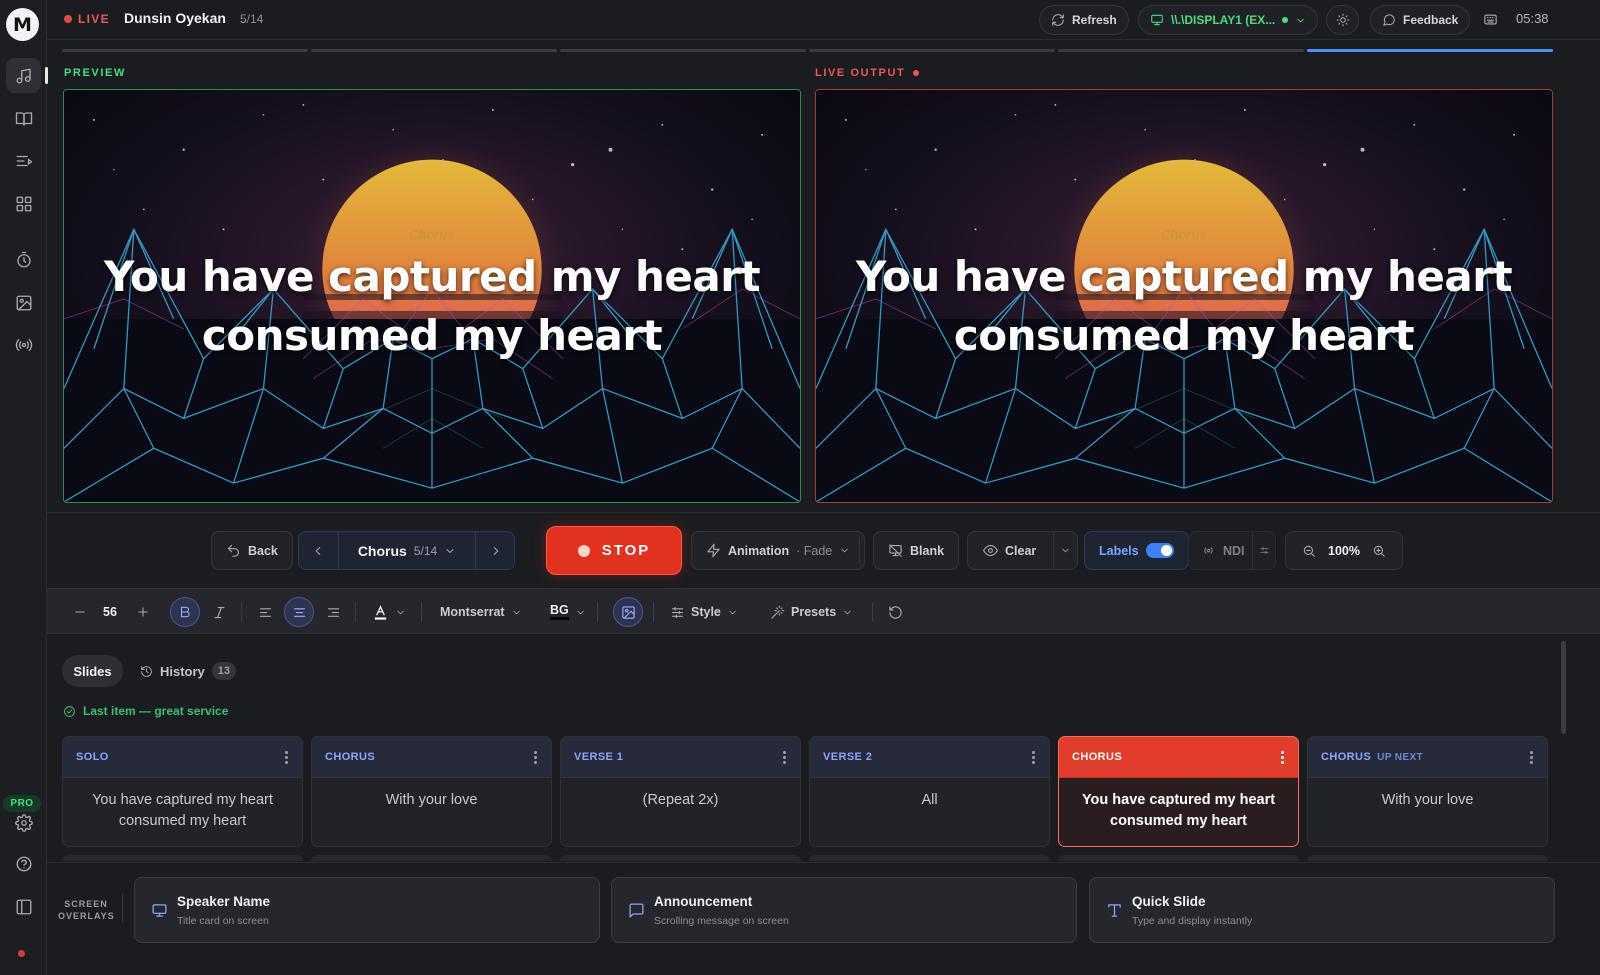 This screenshot has height=975, width=1600. I want to click on sidebar-item-playlist, so click(23, 160).